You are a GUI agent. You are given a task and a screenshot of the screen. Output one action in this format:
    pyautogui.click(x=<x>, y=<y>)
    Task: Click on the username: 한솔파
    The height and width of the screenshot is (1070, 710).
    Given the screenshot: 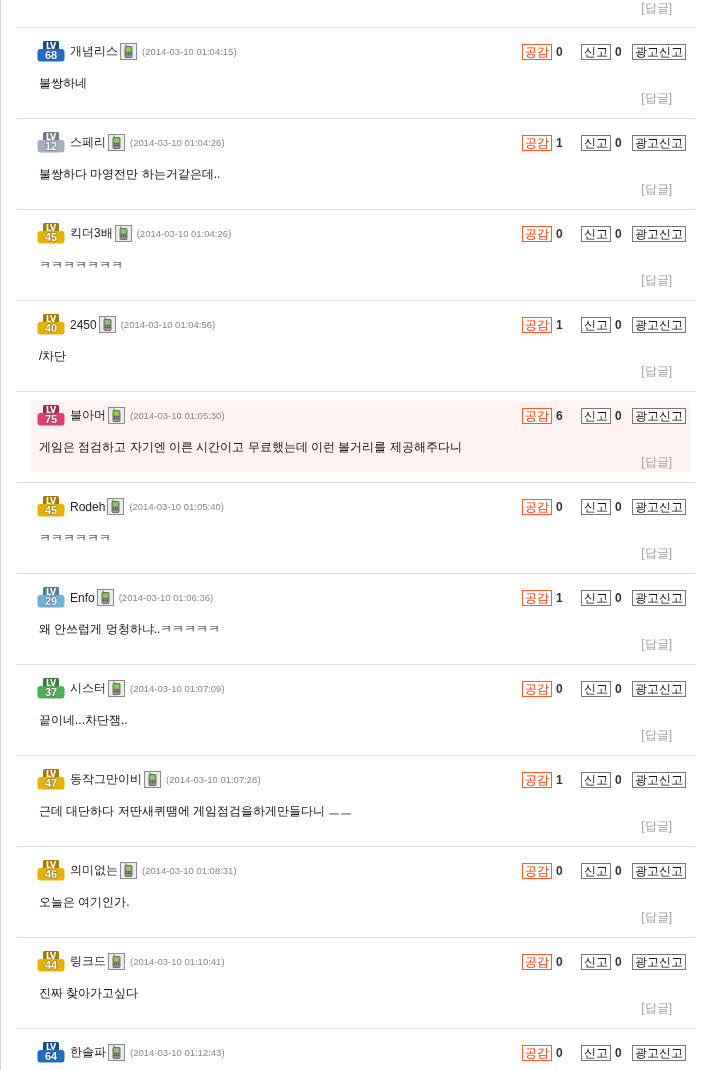 What is the action you would take?
    pyautogui.click(x=88, y=1052)
    